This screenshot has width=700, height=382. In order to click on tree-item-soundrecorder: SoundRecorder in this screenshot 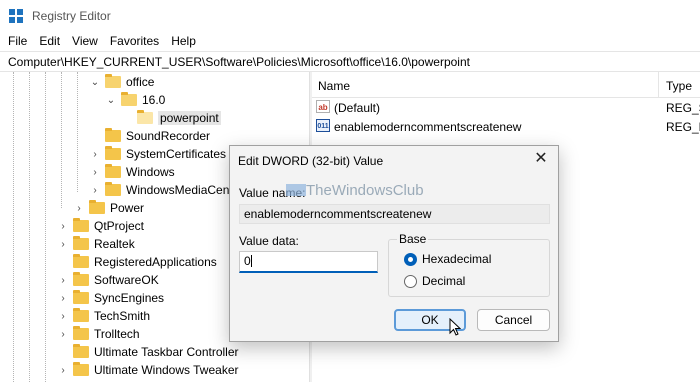, I will do `click(149, 136)`.